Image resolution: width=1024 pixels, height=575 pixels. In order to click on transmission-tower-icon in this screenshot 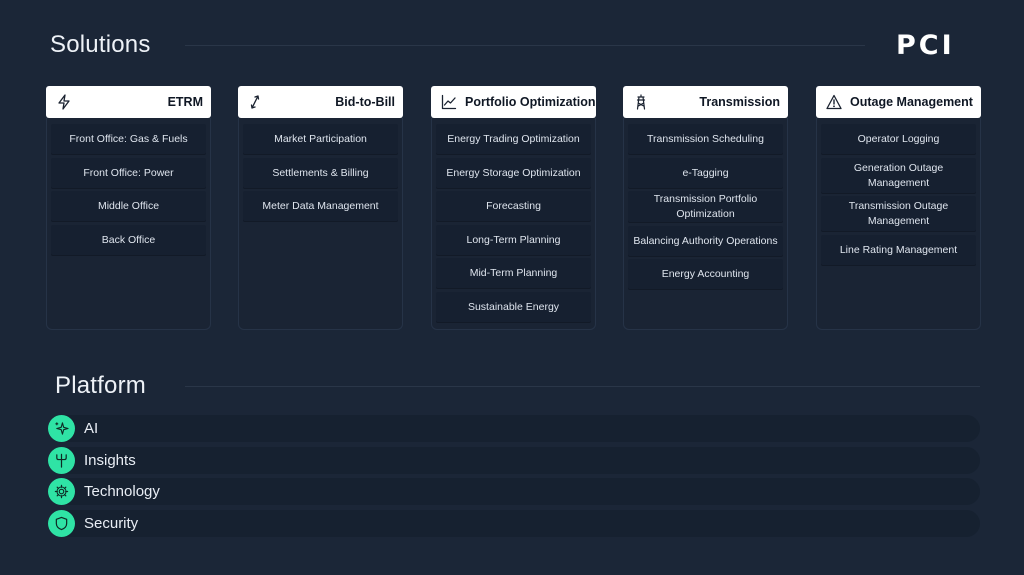, I will do `click(641, 102)`.